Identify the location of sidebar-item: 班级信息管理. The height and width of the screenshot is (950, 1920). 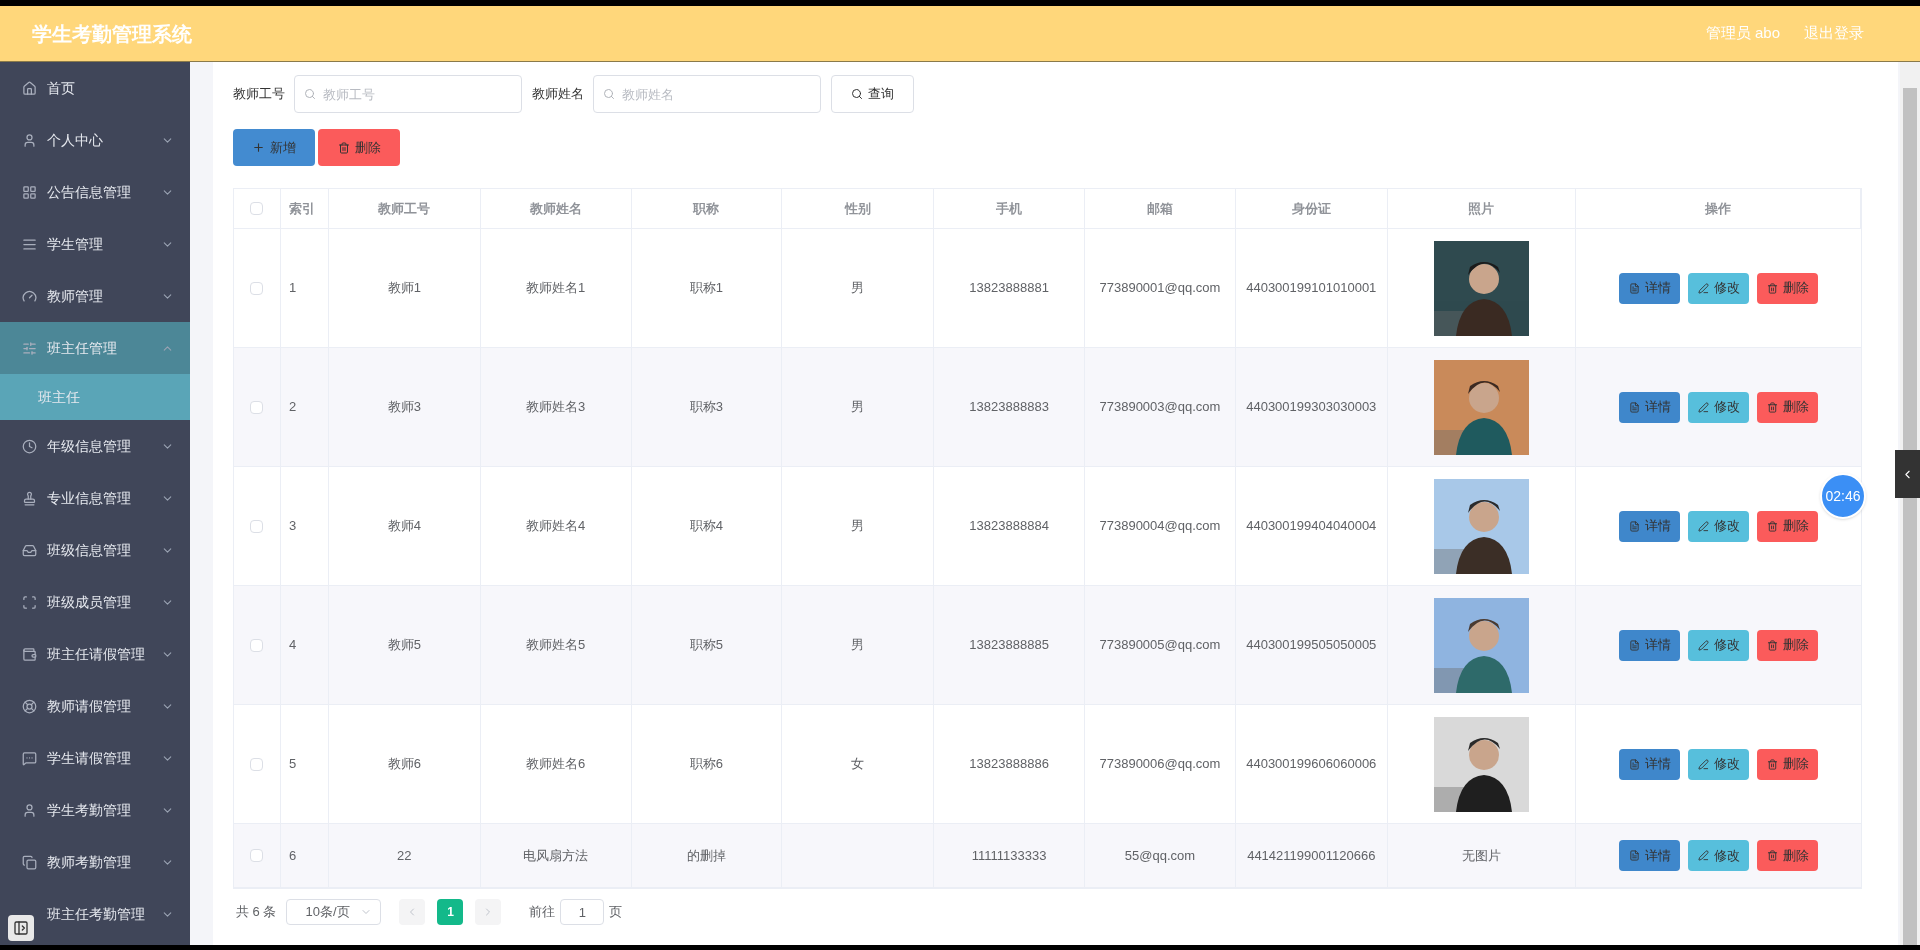
(95, 550).